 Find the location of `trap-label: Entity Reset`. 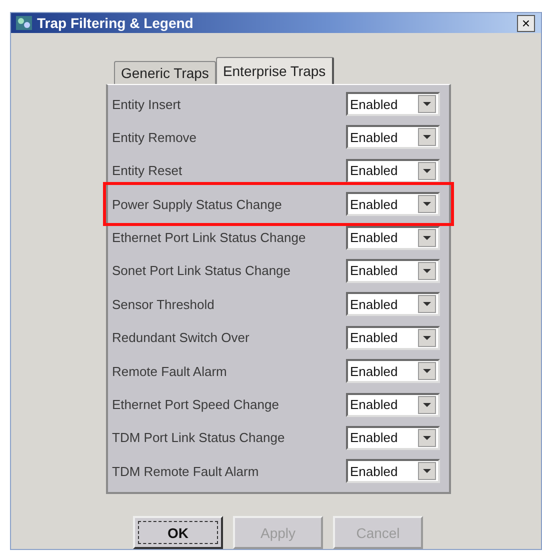

trap-label: Entity Reset is located at coordinates (148, 170).